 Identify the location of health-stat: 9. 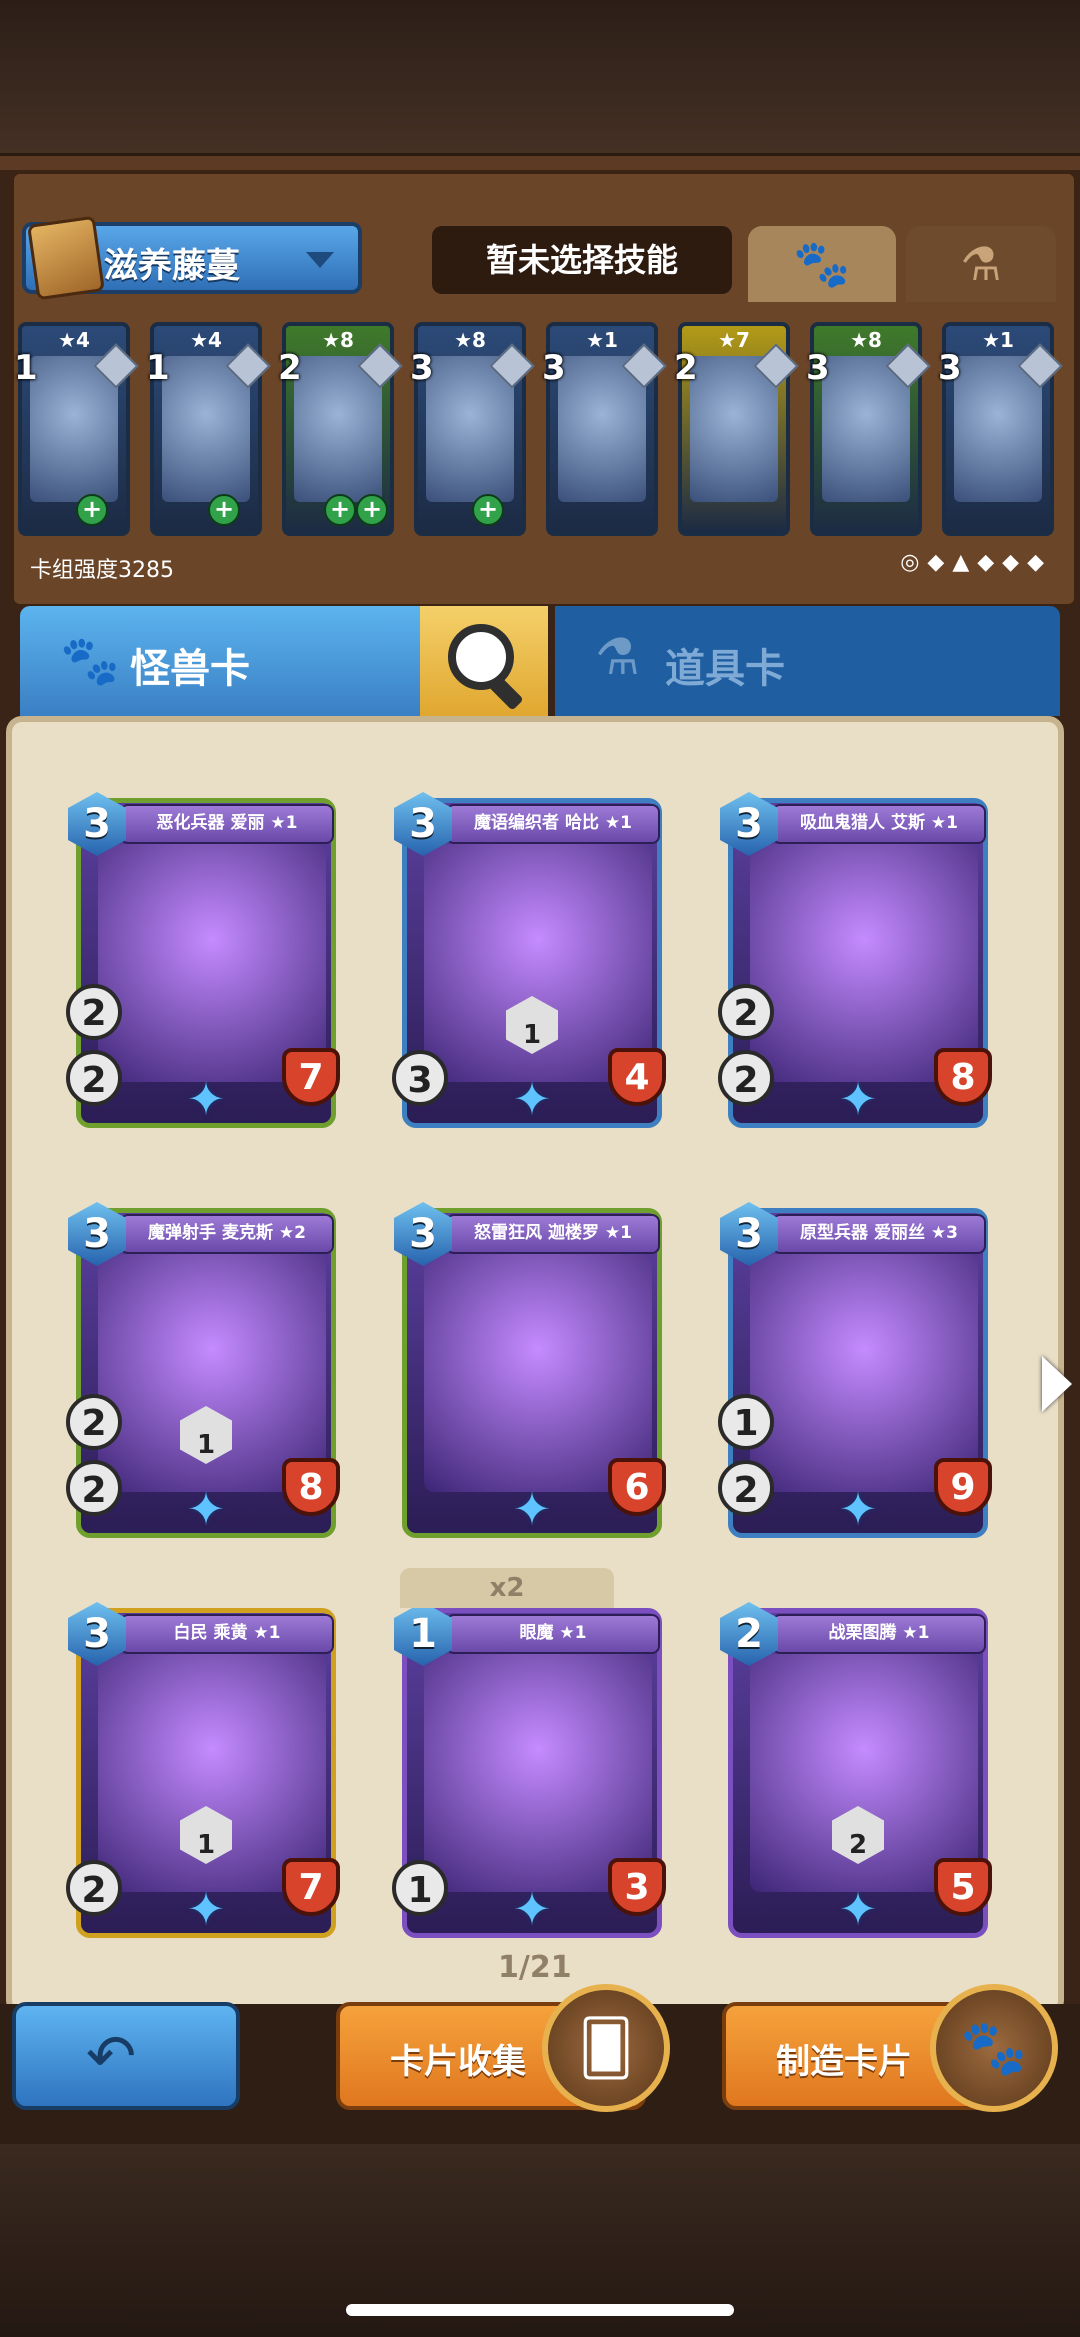
(963, 1487).